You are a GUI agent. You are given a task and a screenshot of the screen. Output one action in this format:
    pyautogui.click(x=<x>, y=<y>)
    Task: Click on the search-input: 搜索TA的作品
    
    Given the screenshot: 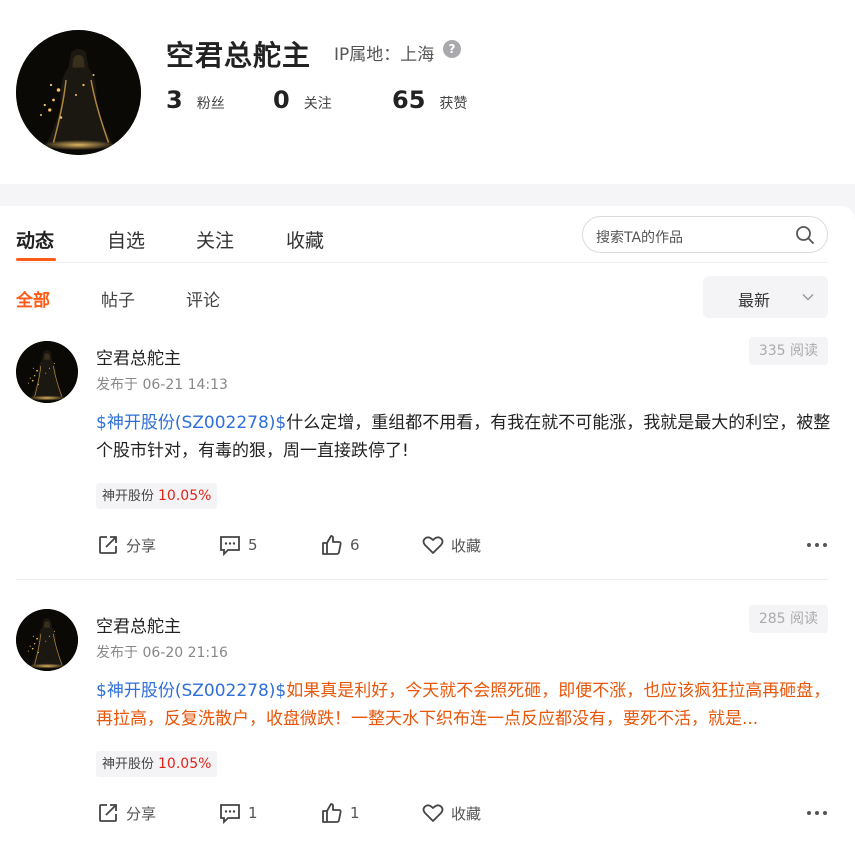 What is the action you would take?
    pyautogui.click(x=705, y=234)
    